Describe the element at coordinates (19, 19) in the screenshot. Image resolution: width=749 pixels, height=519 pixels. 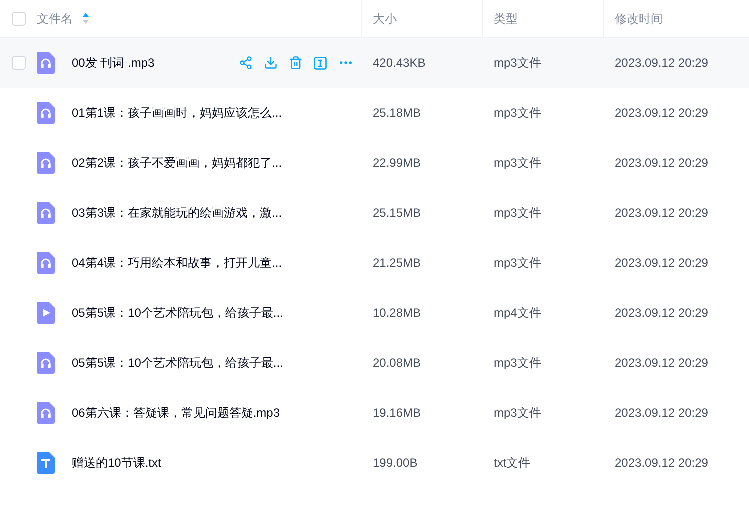
I see `select-all-checkbox` at that location.